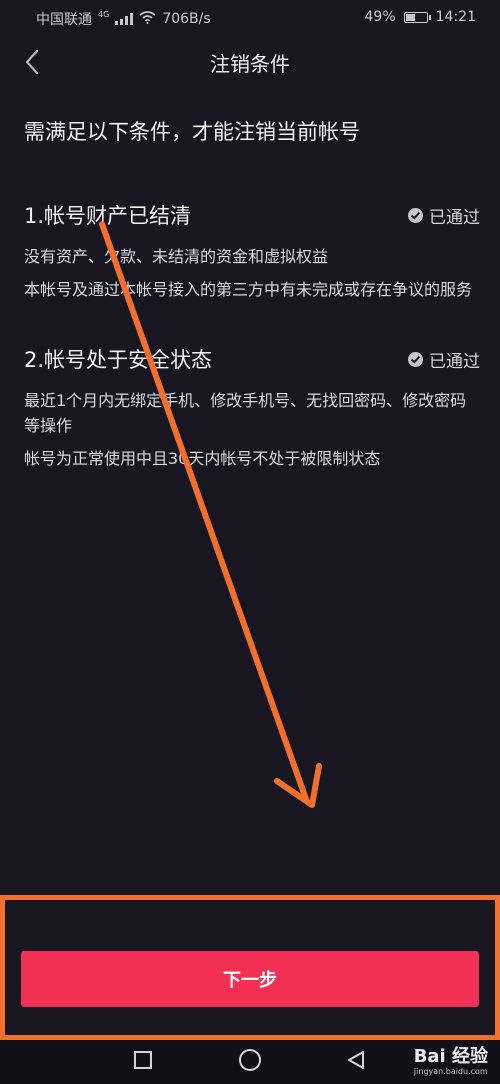  What do you see at coordinates (417, 17) in the screenshot?
I see `battery-icon` at bounding box center [417, 17].